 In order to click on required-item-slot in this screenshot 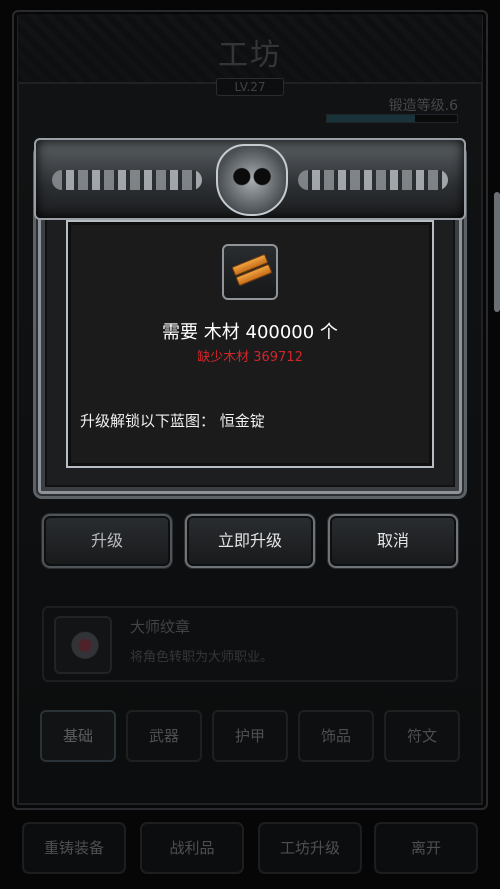, I will do `click(250, 272)`.